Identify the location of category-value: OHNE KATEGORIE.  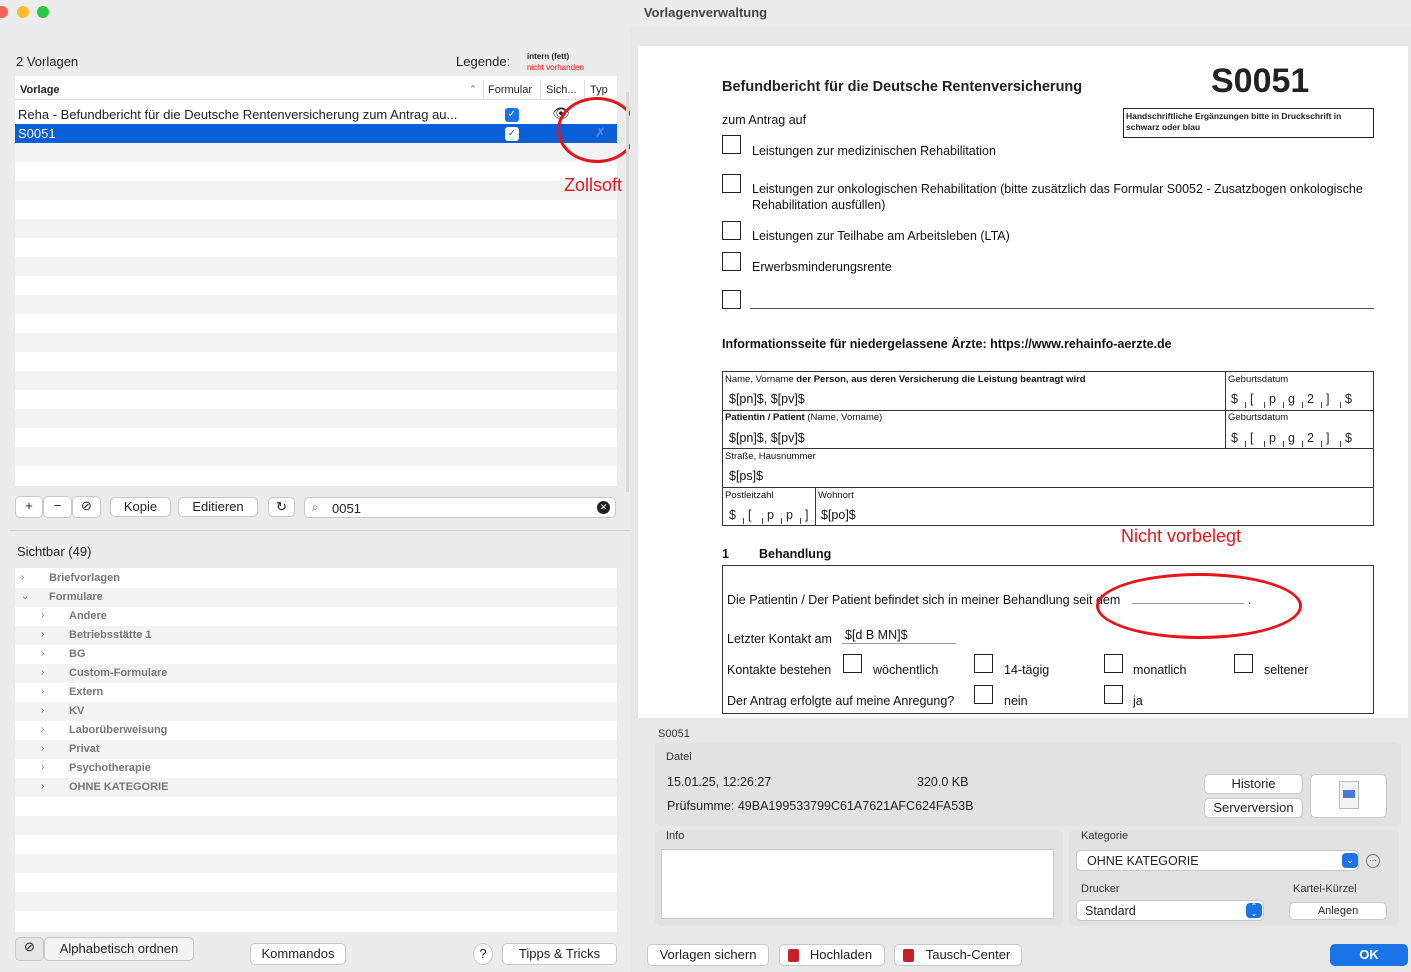
(1143, 861).